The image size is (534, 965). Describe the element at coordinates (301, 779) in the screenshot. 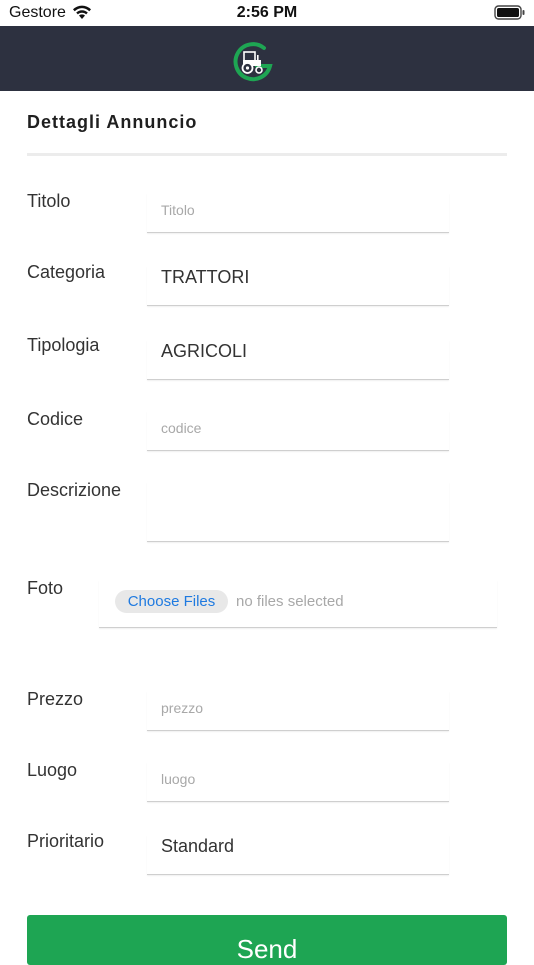

I see `luogo-input` at that location.